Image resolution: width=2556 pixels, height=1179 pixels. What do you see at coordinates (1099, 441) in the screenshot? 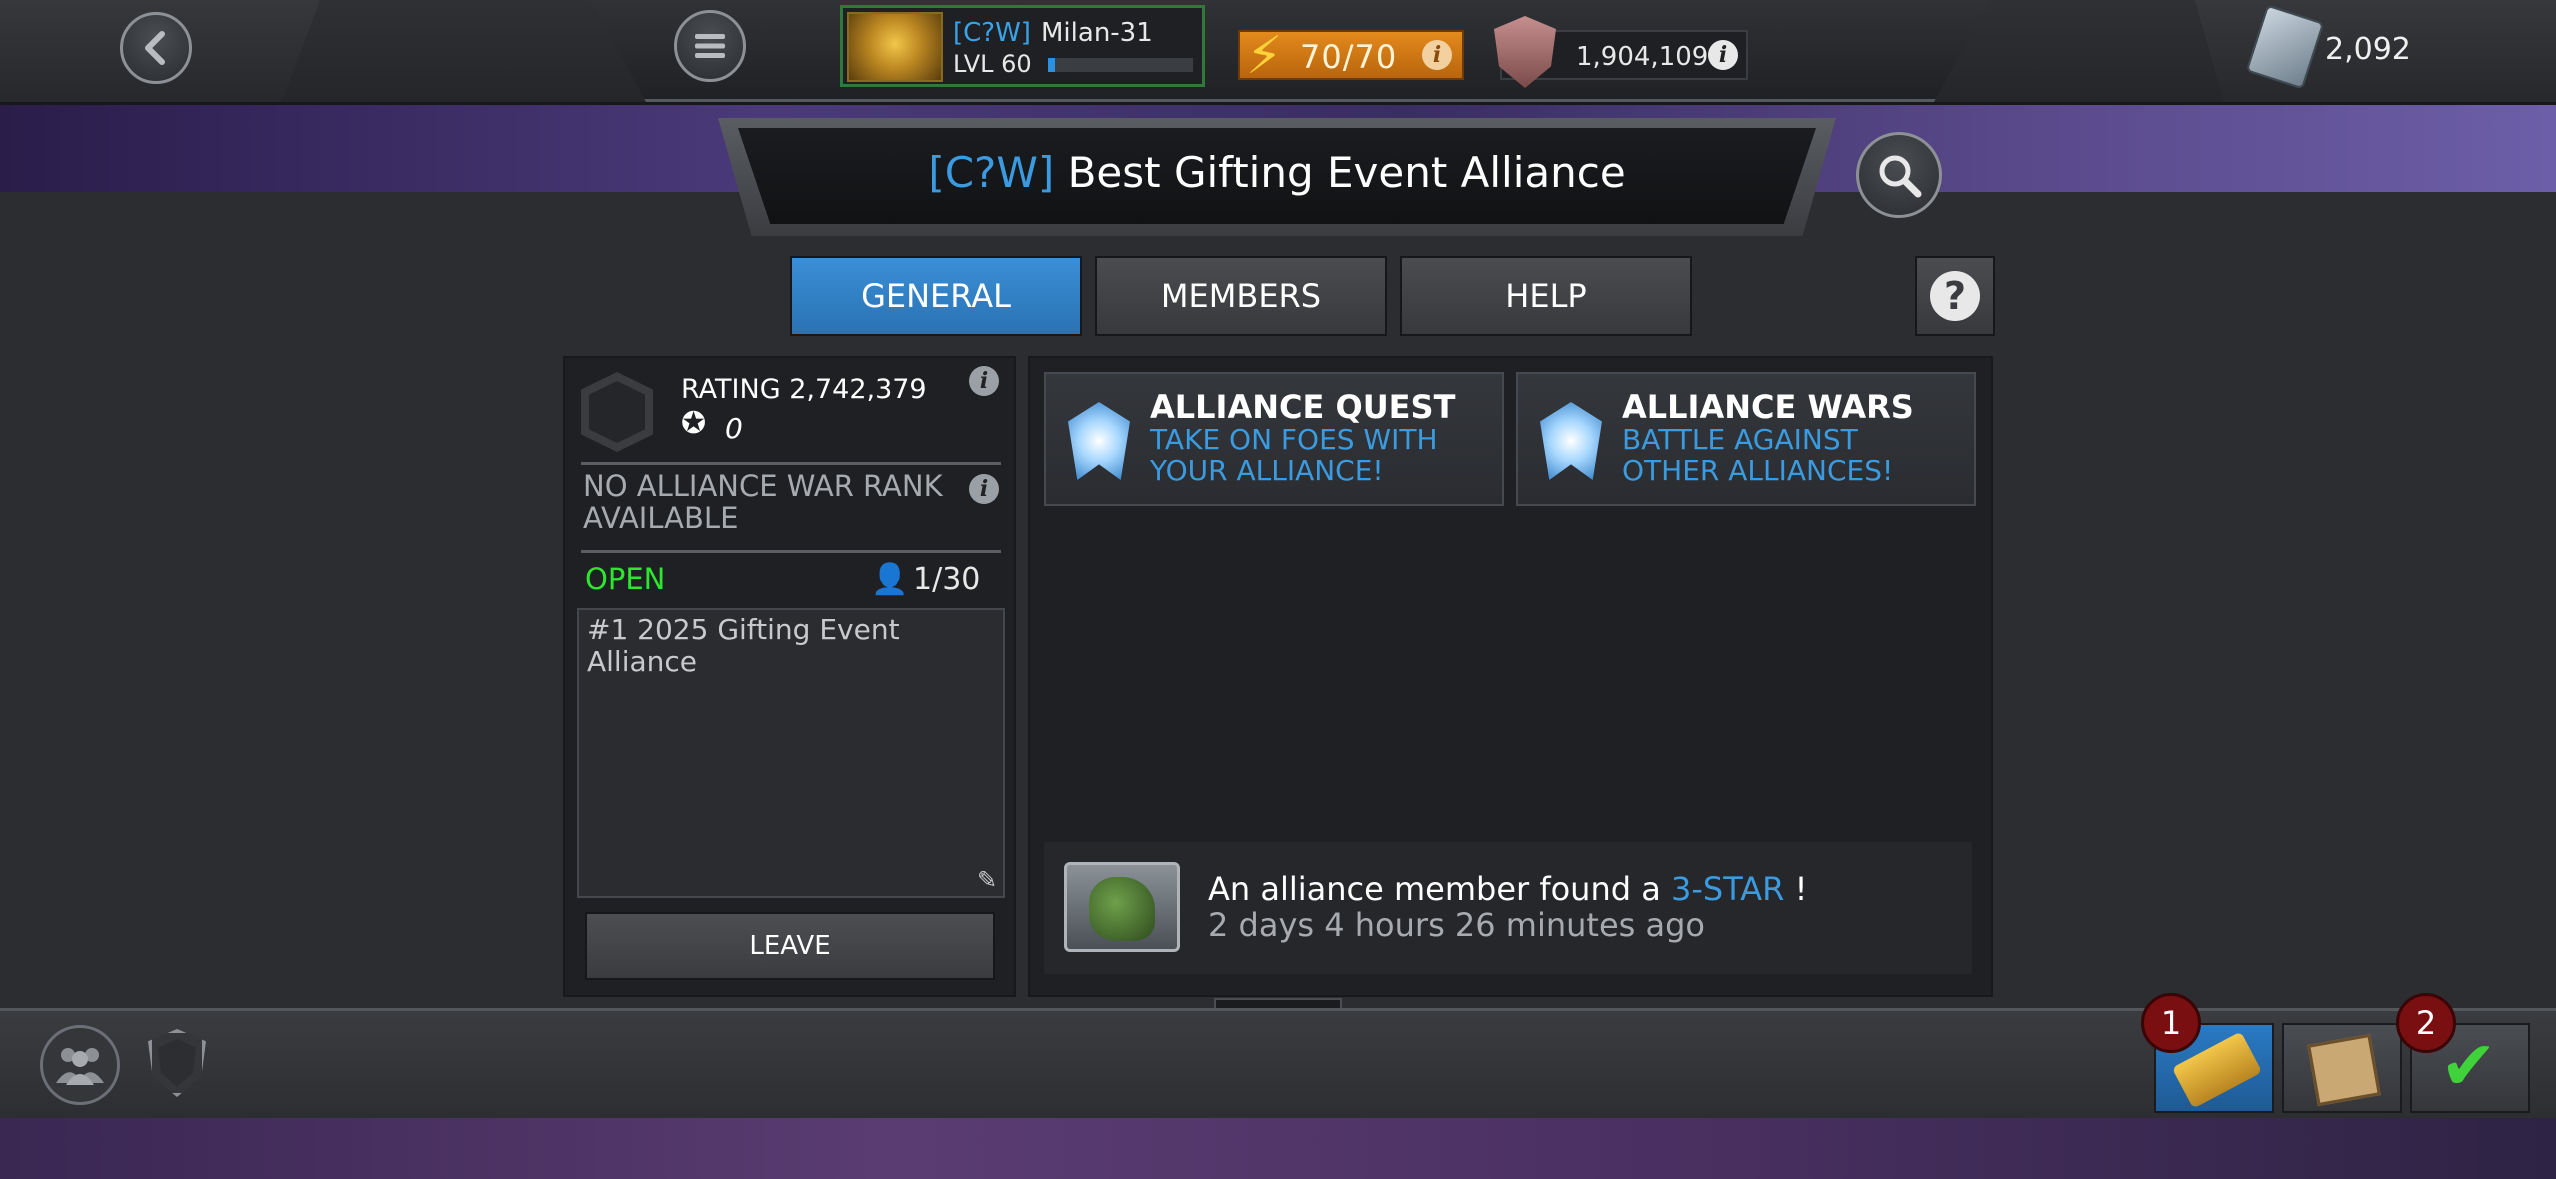
I see `alliance-quest-emblem-icon` at bounding box center [1099, 441].